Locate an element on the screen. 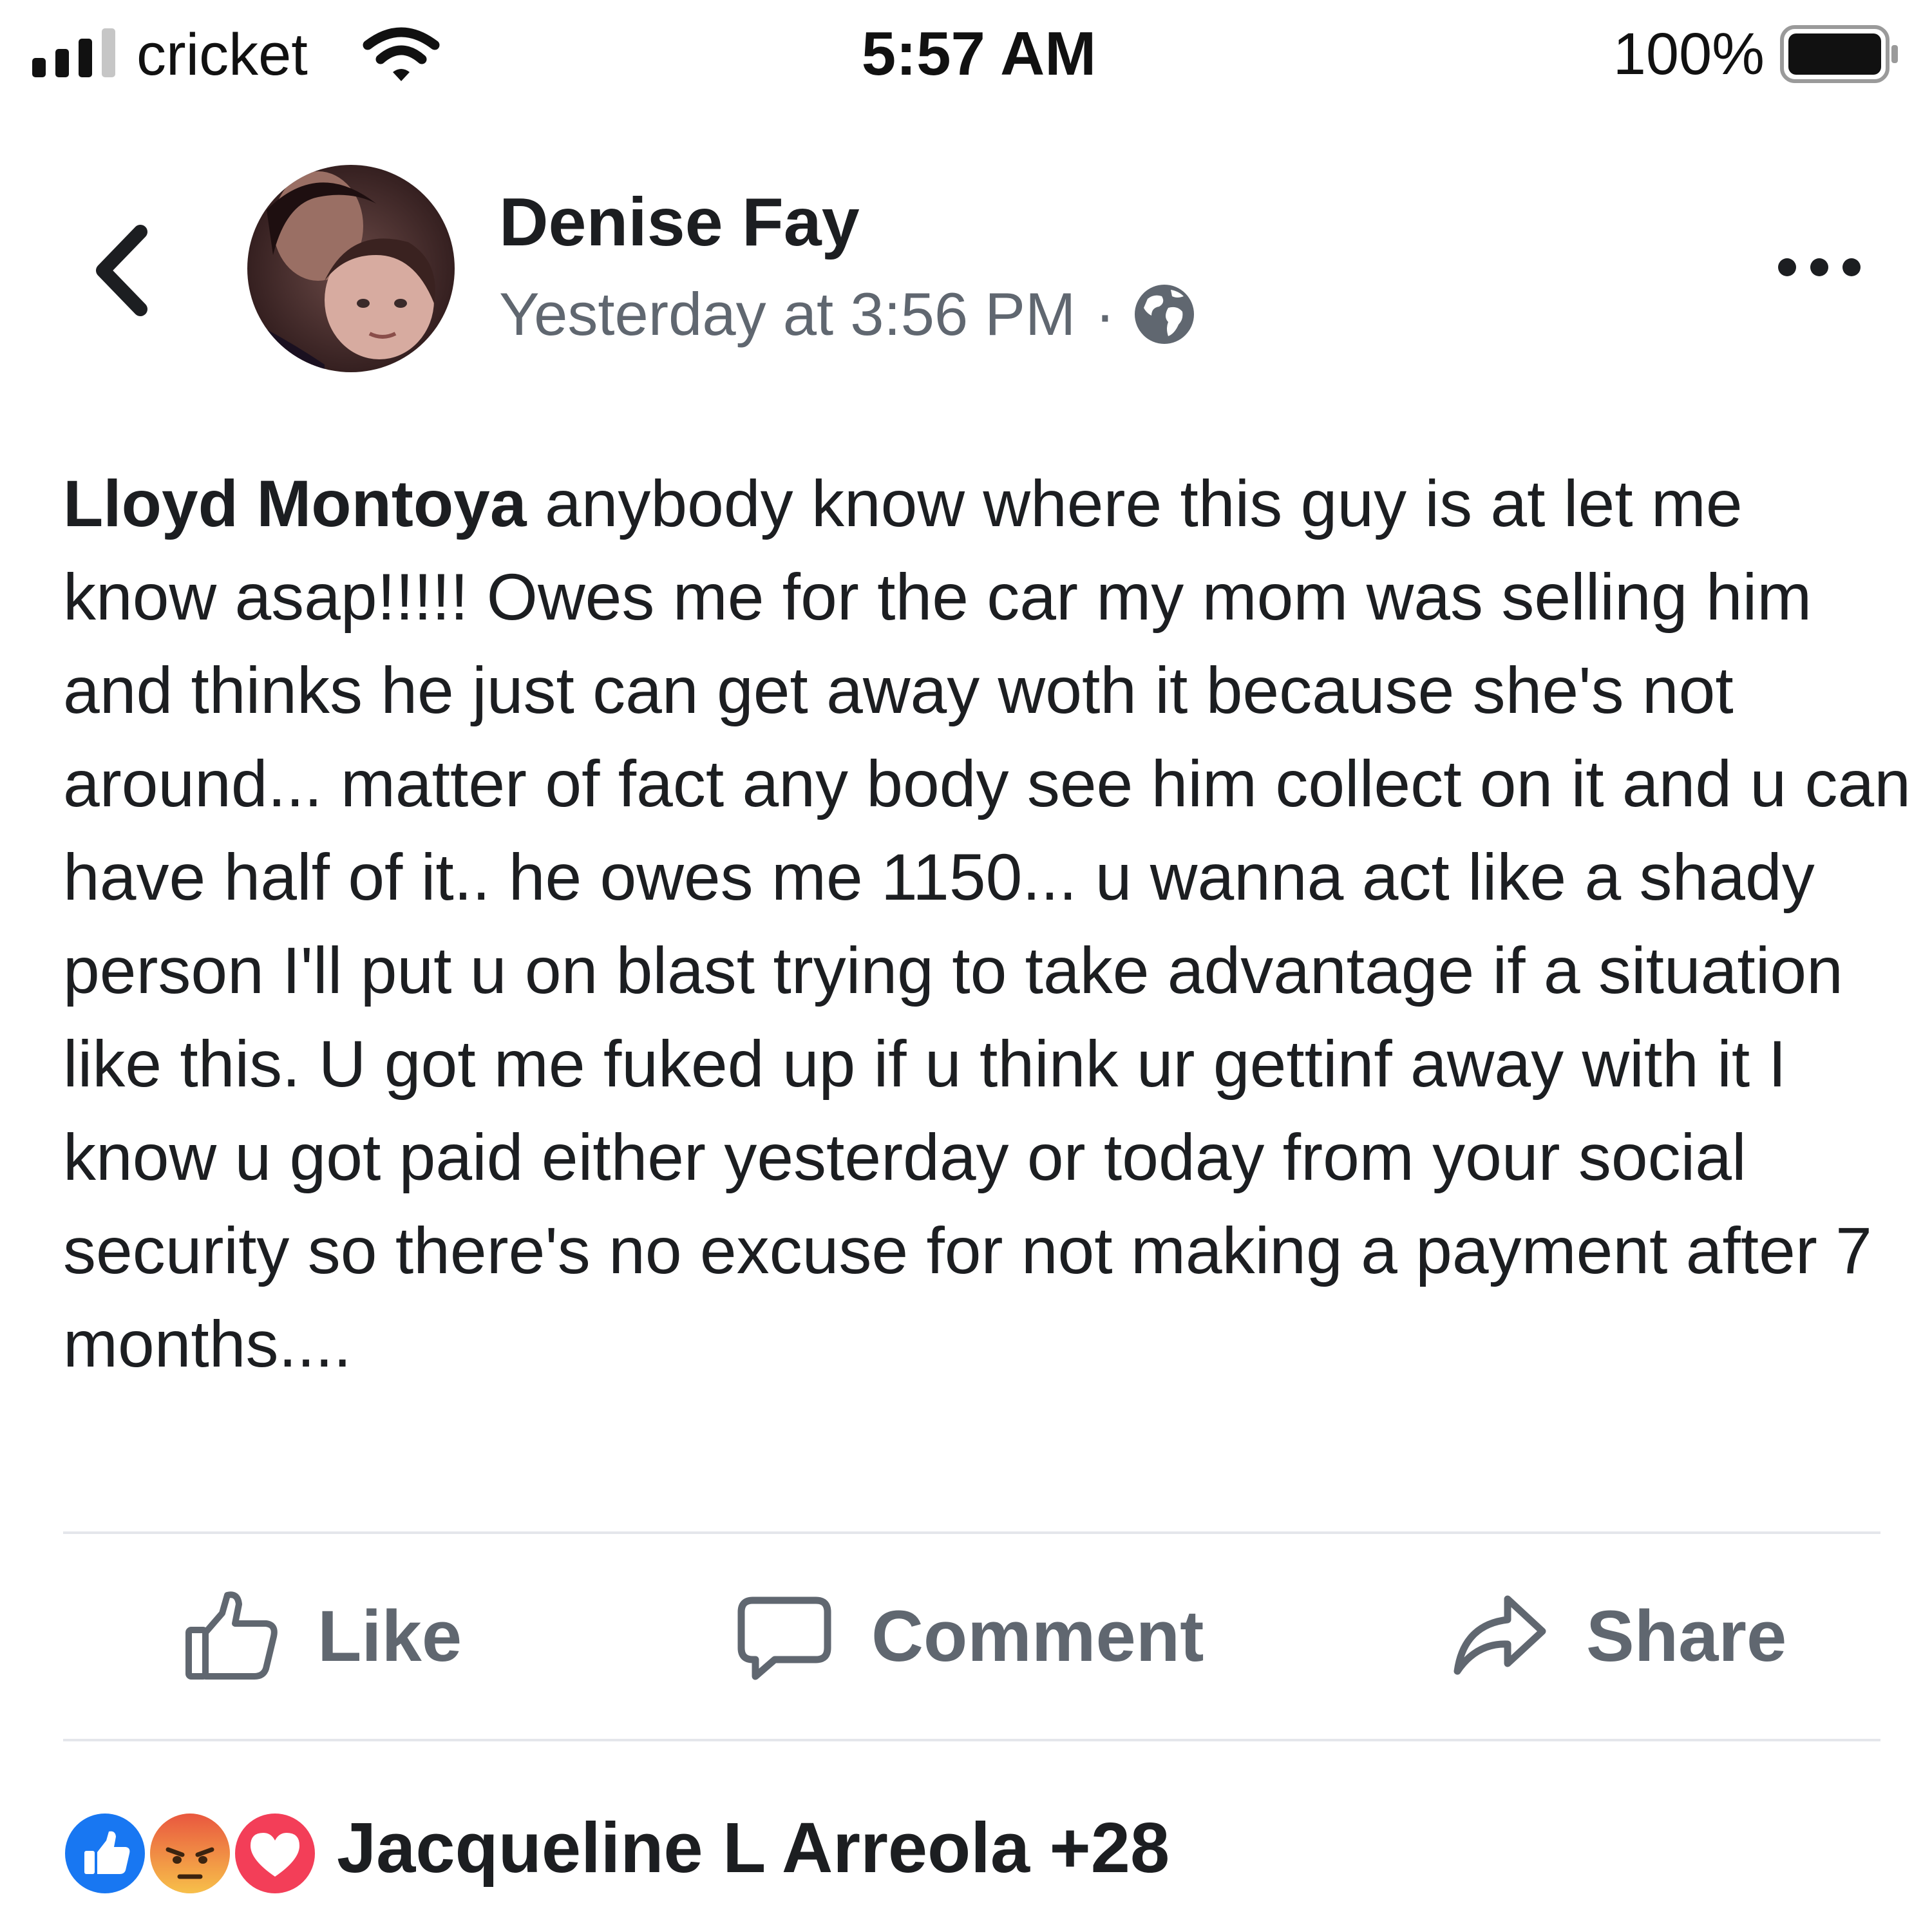  reaction-icons is located at coordinates (203, 1850).